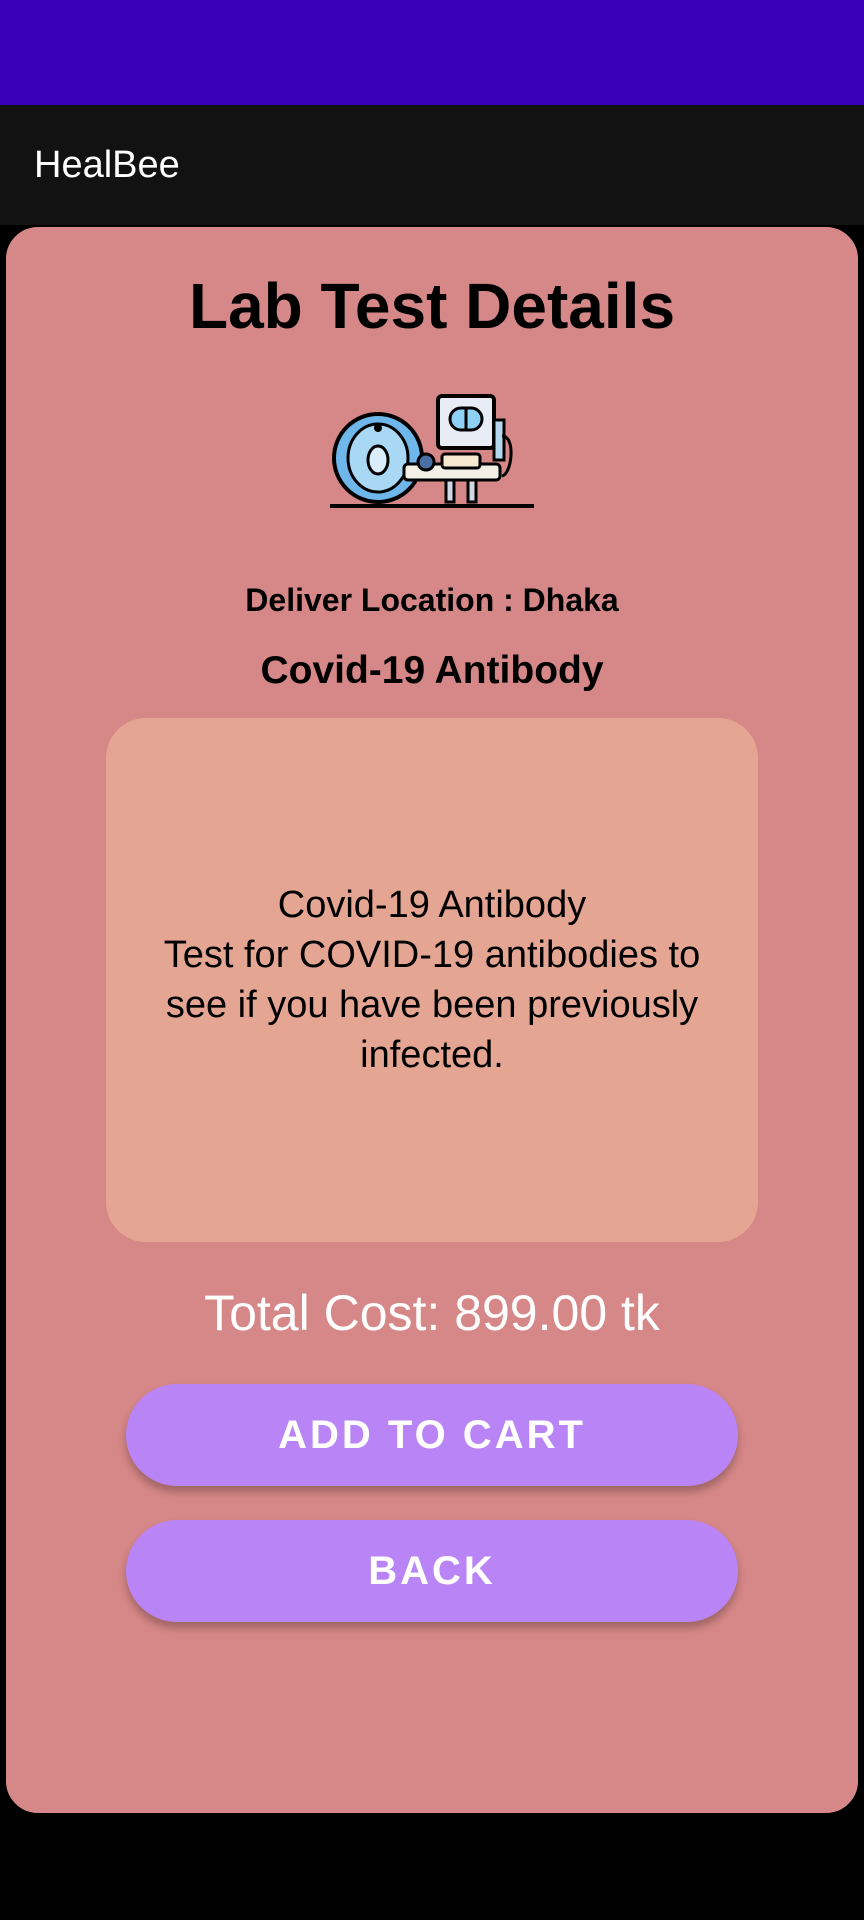  Describe the element at coordinates (432, 1435) in the screenshot. I see `add-to-cart-button: ADD TO CART` at that location.